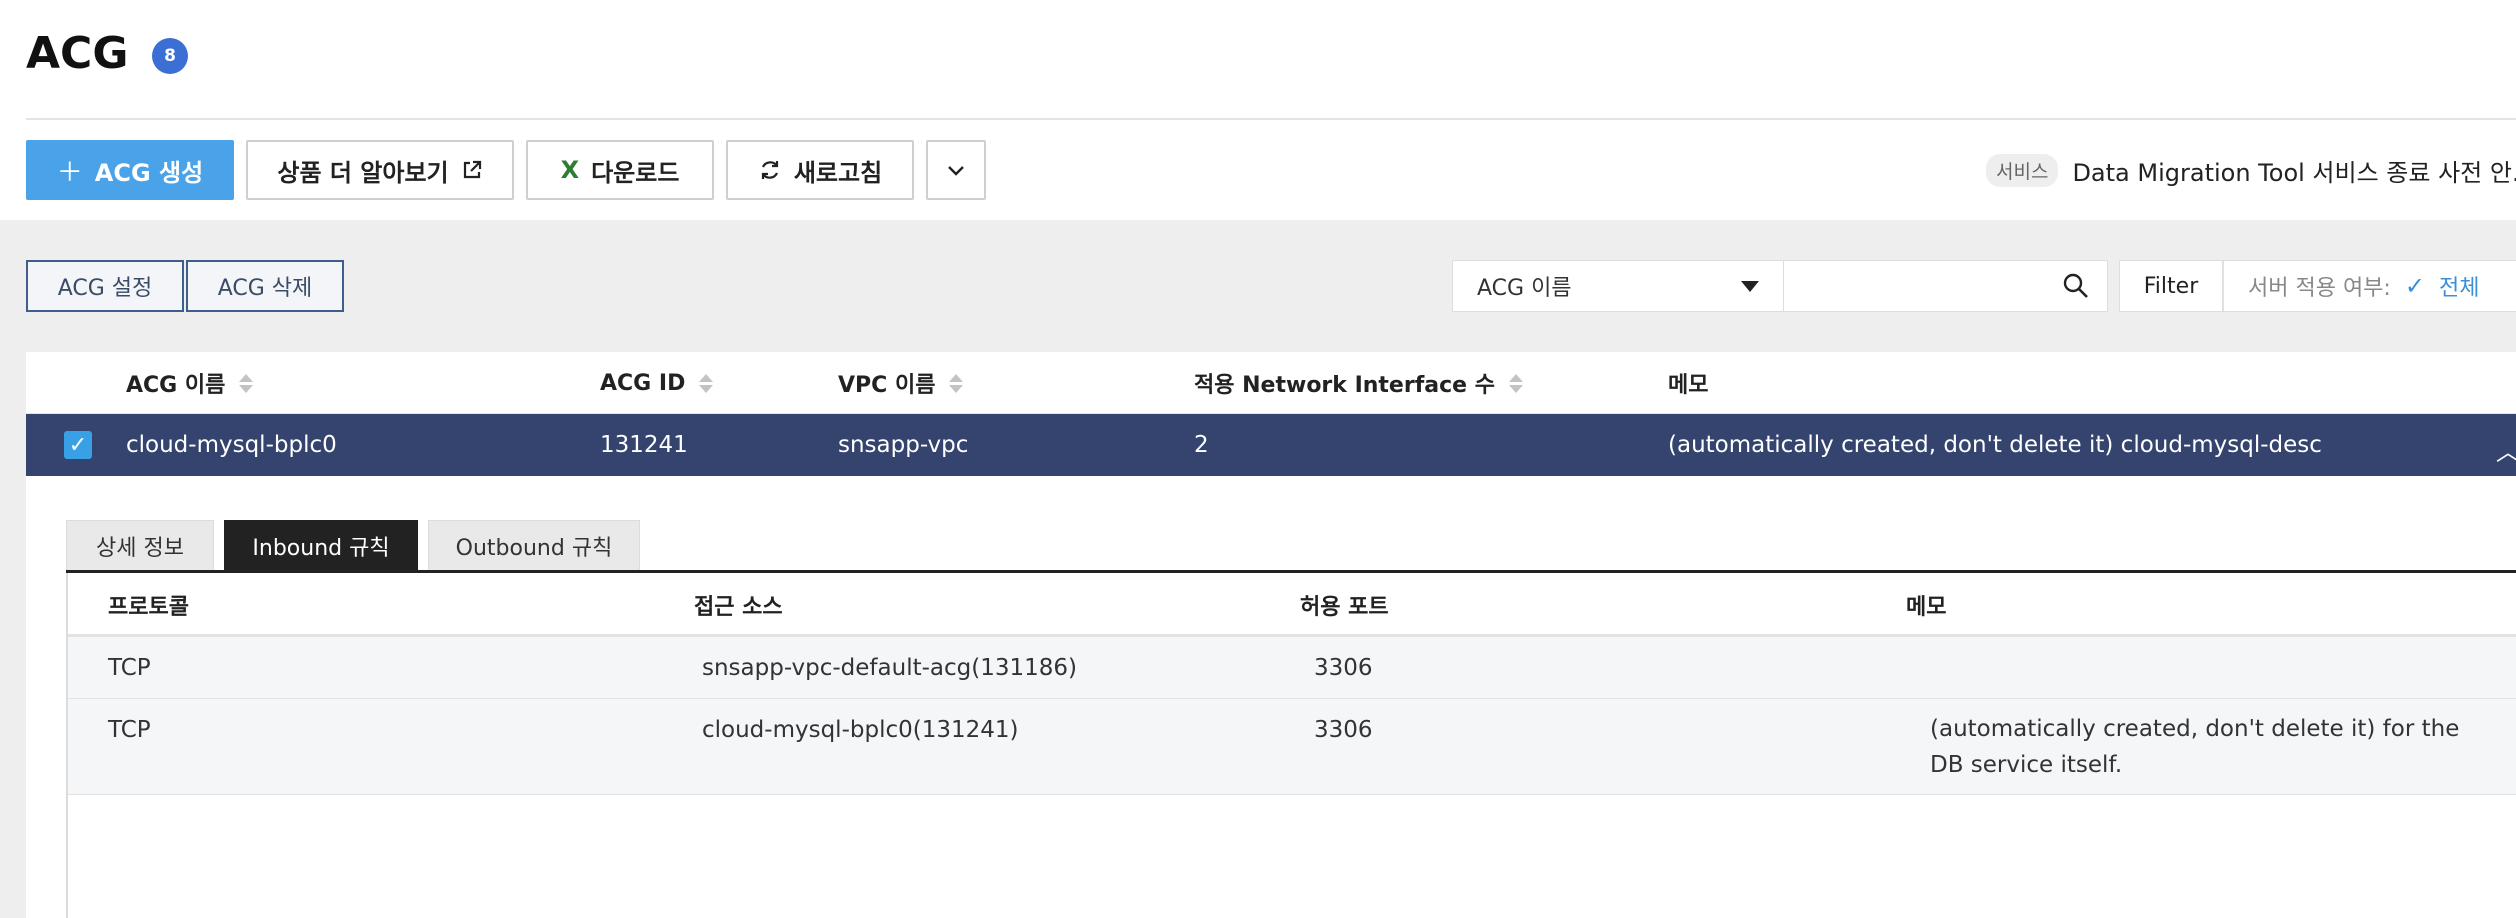 Image resolution: width=2516 pixels, height=918 pixels. What do you see at coordinates (738, 607) in the screenshot?
I see `column-header-source: 접근 소스` at bounding box center [738, 607].